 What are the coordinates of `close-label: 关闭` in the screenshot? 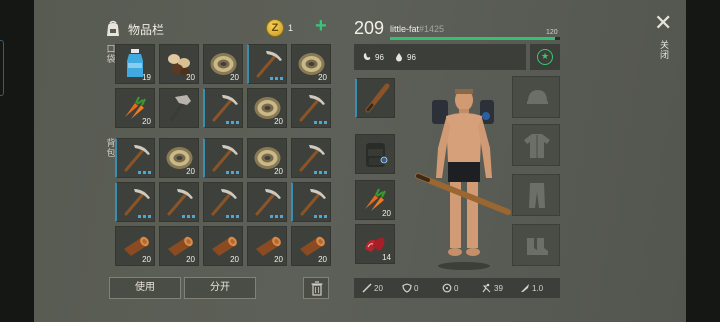 It's located at (665, 50).